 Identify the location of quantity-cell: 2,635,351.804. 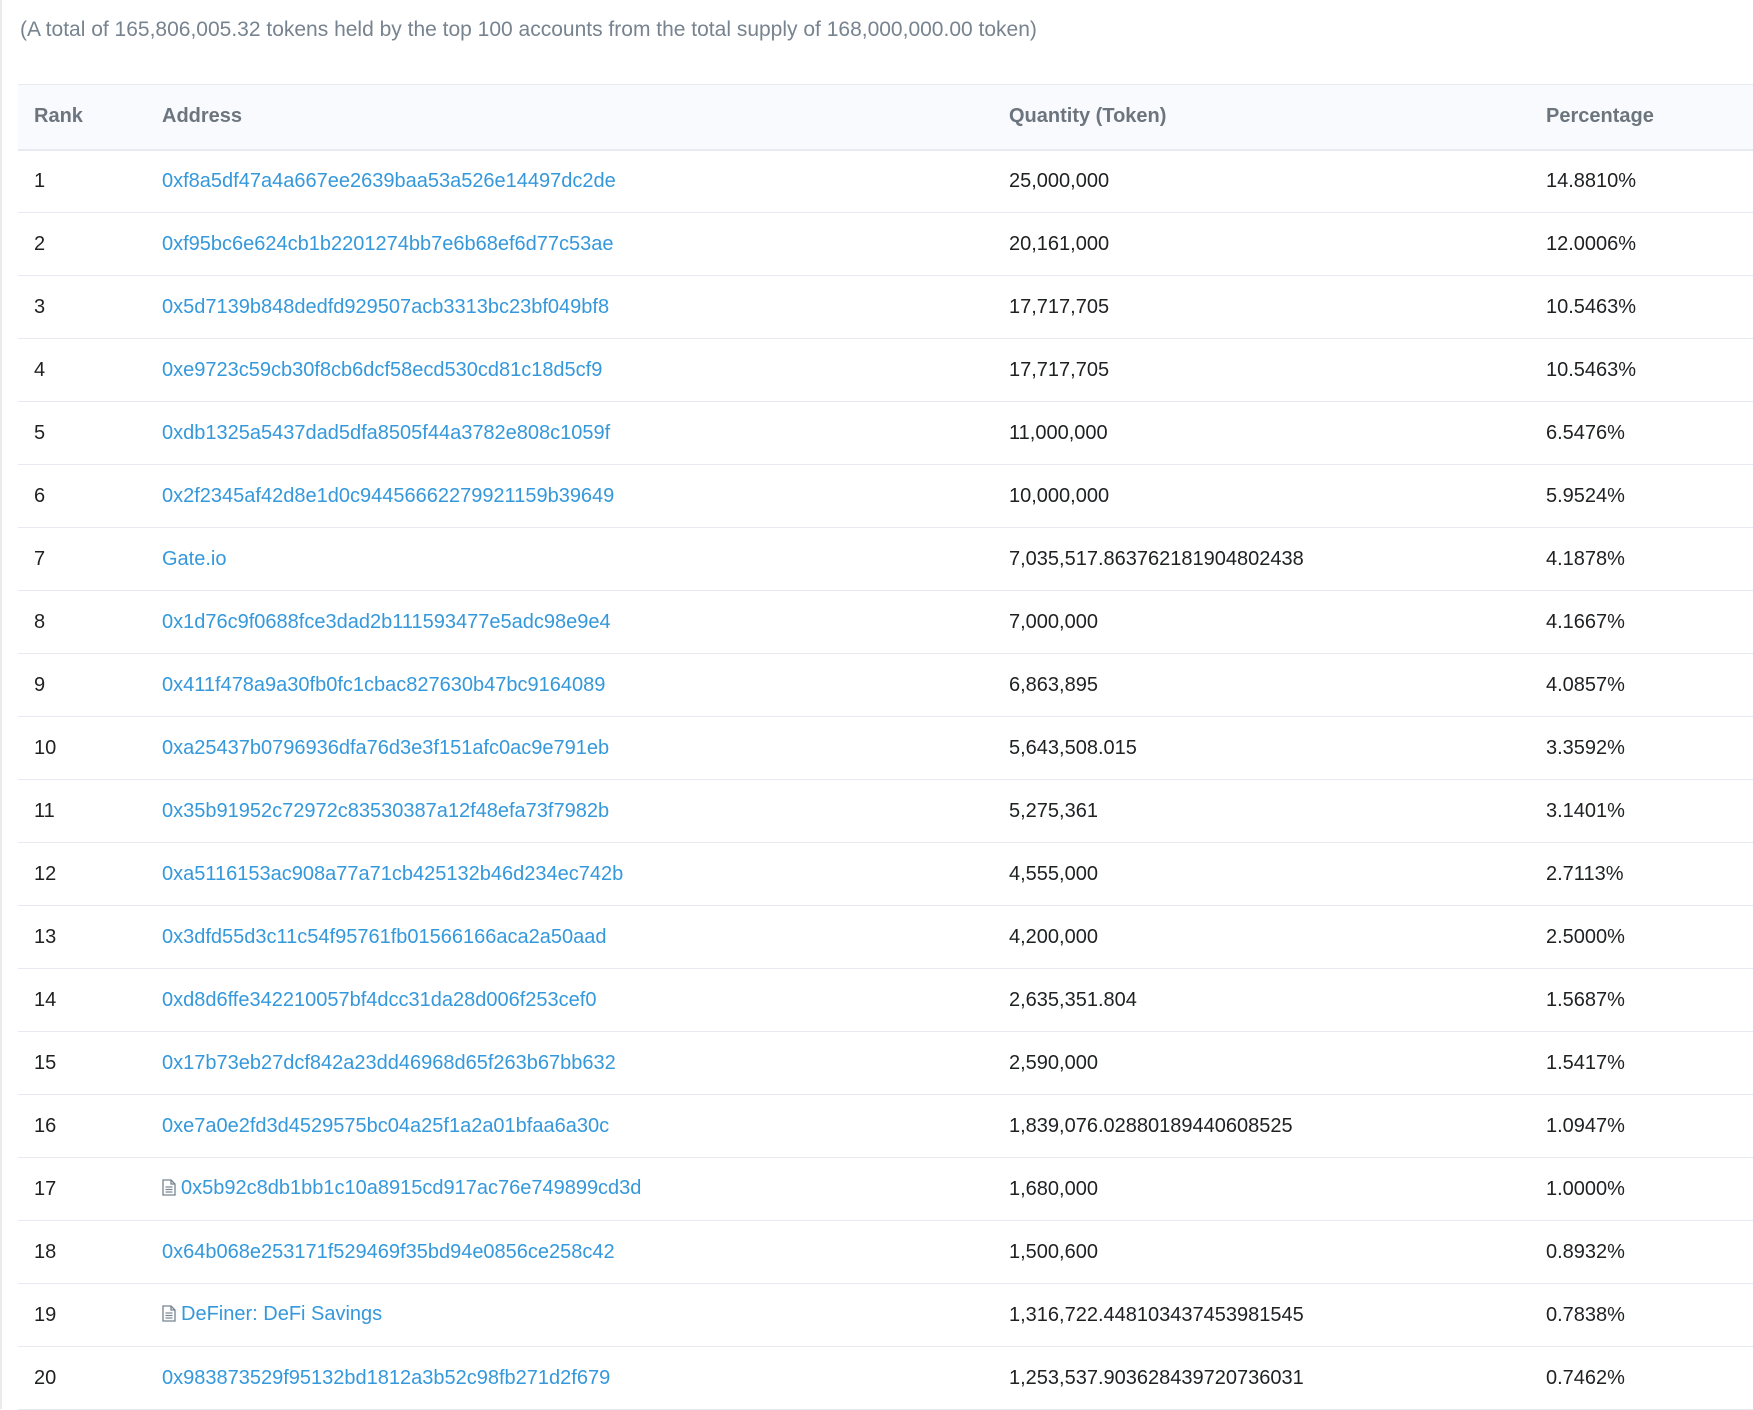
(1073, 999).